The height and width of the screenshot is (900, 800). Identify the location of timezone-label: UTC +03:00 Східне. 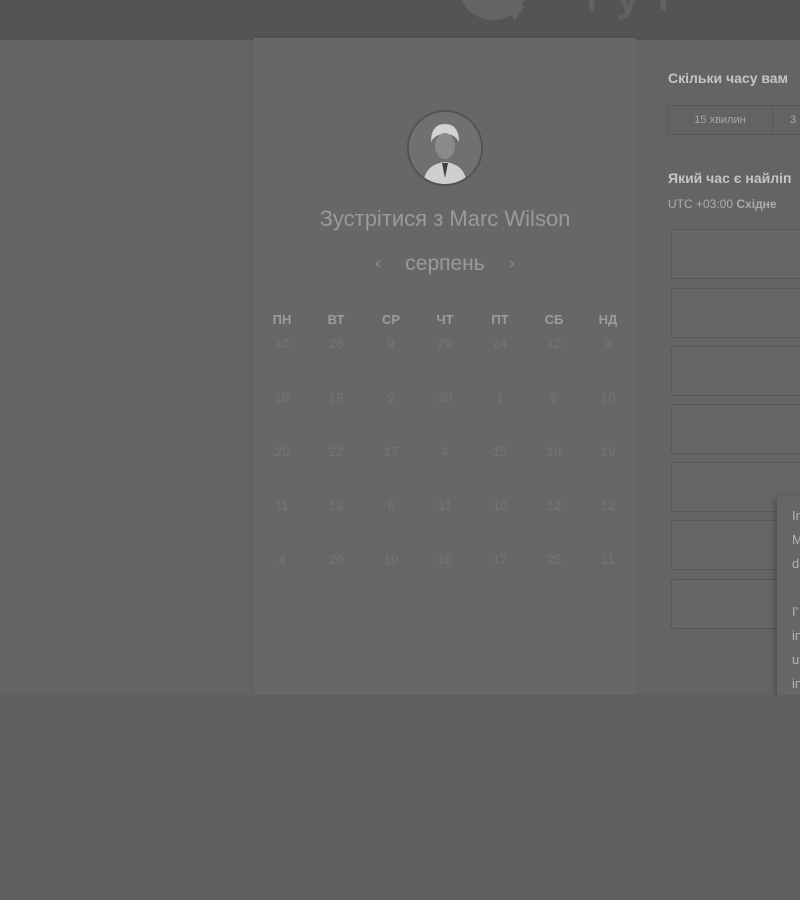
(722, 204).